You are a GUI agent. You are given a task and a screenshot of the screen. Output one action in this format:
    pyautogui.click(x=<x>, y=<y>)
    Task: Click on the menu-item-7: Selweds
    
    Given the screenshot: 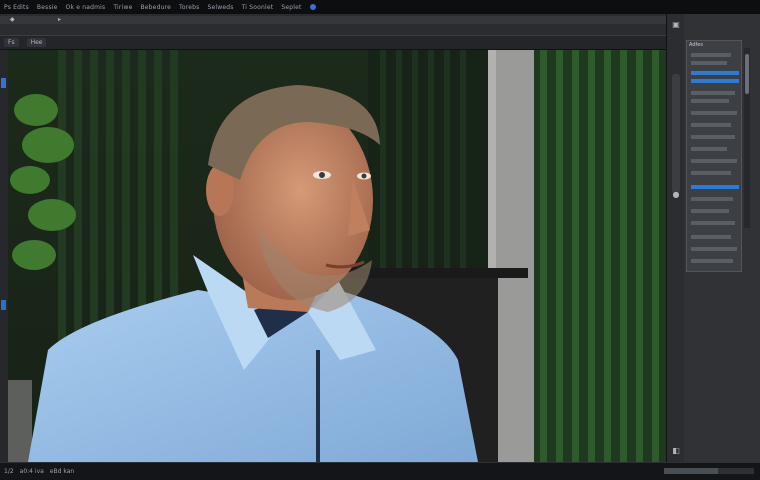 What is the action you would take?
    pyautogui.click(x=221, y=7)
    